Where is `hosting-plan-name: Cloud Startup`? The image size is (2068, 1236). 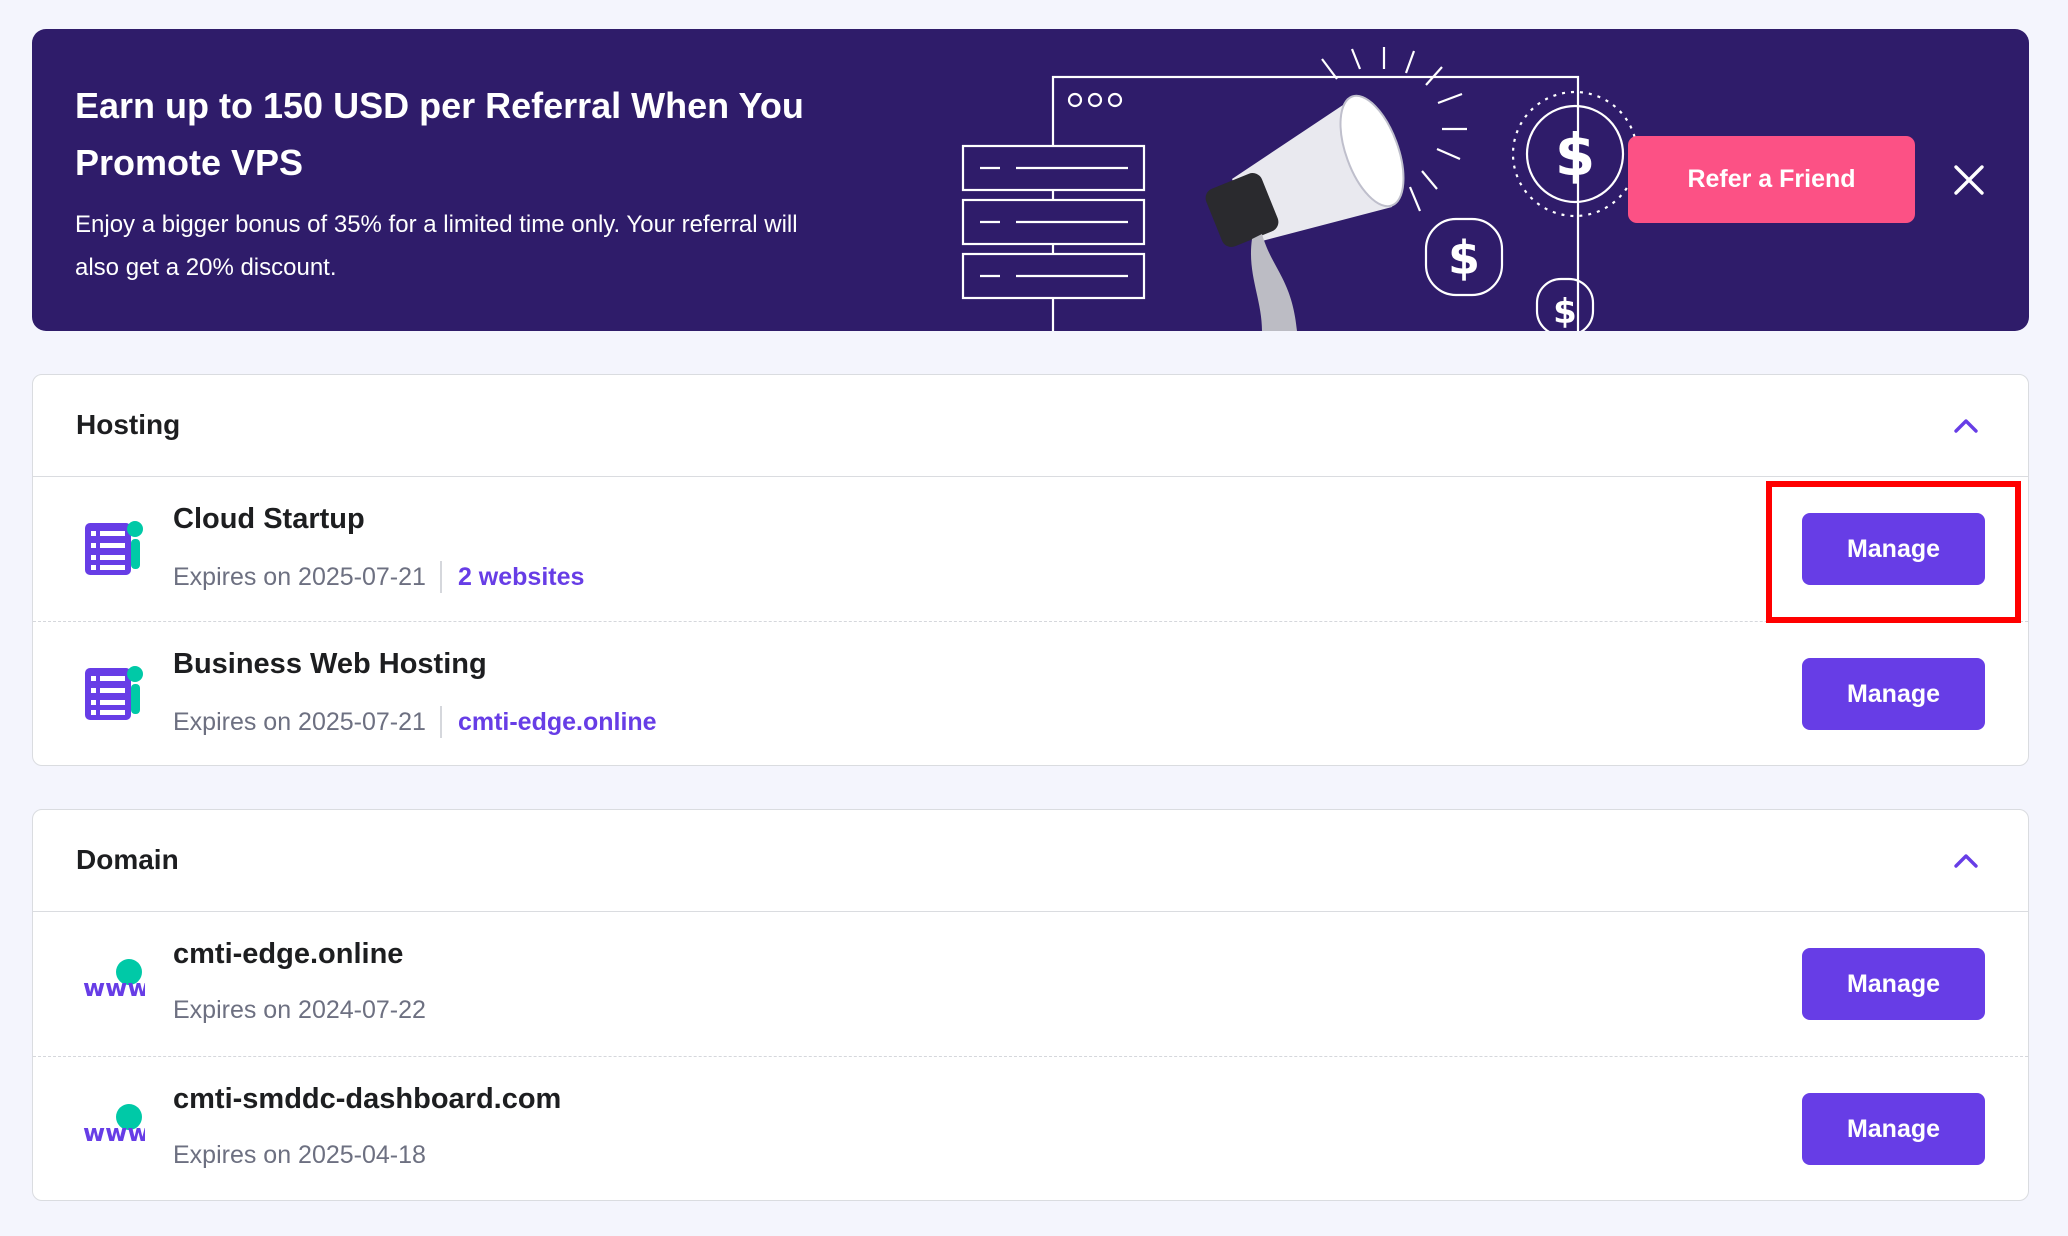
hosting-plan-name: Cloud Startup is located at coordinates (269, 519).